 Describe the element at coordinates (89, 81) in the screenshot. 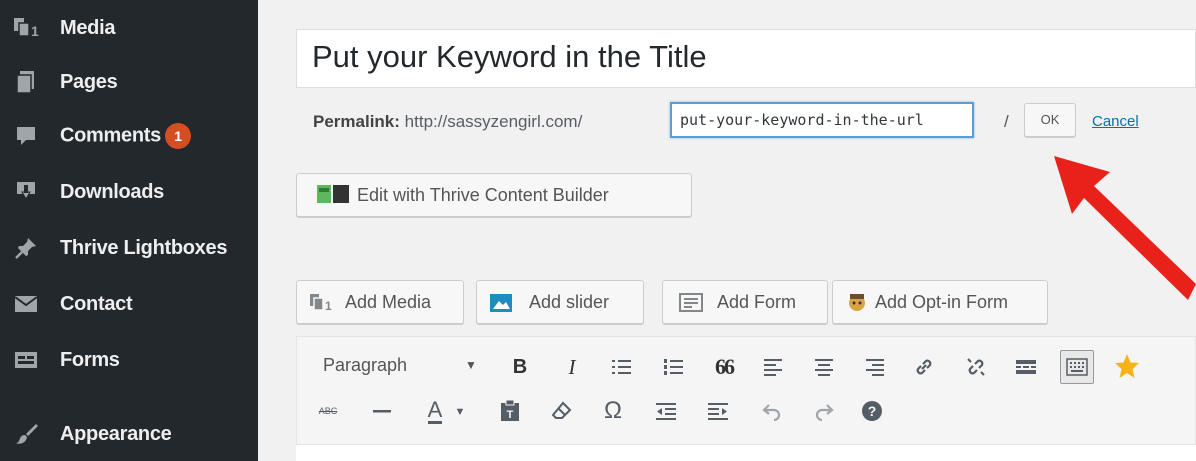

I see `sidebar-item-label: Pages` at that location.